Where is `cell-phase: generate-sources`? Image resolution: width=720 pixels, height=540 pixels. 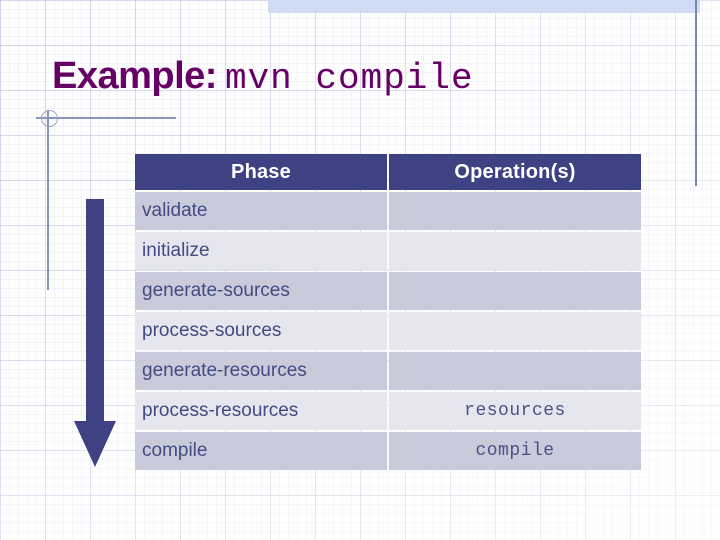
cell-phase: generate-sources is located at coordinates (261, 291).